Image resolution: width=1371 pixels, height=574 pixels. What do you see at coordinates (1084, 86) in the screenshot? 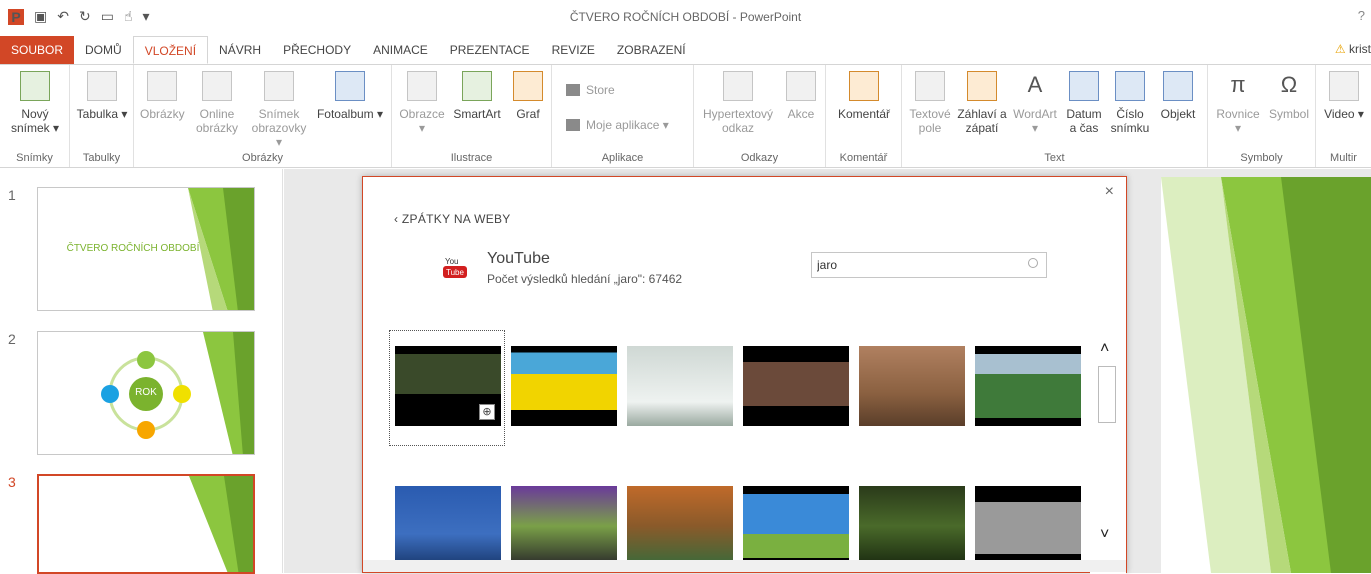
I see `calendar-icon` at bounding box center [1084, 86].